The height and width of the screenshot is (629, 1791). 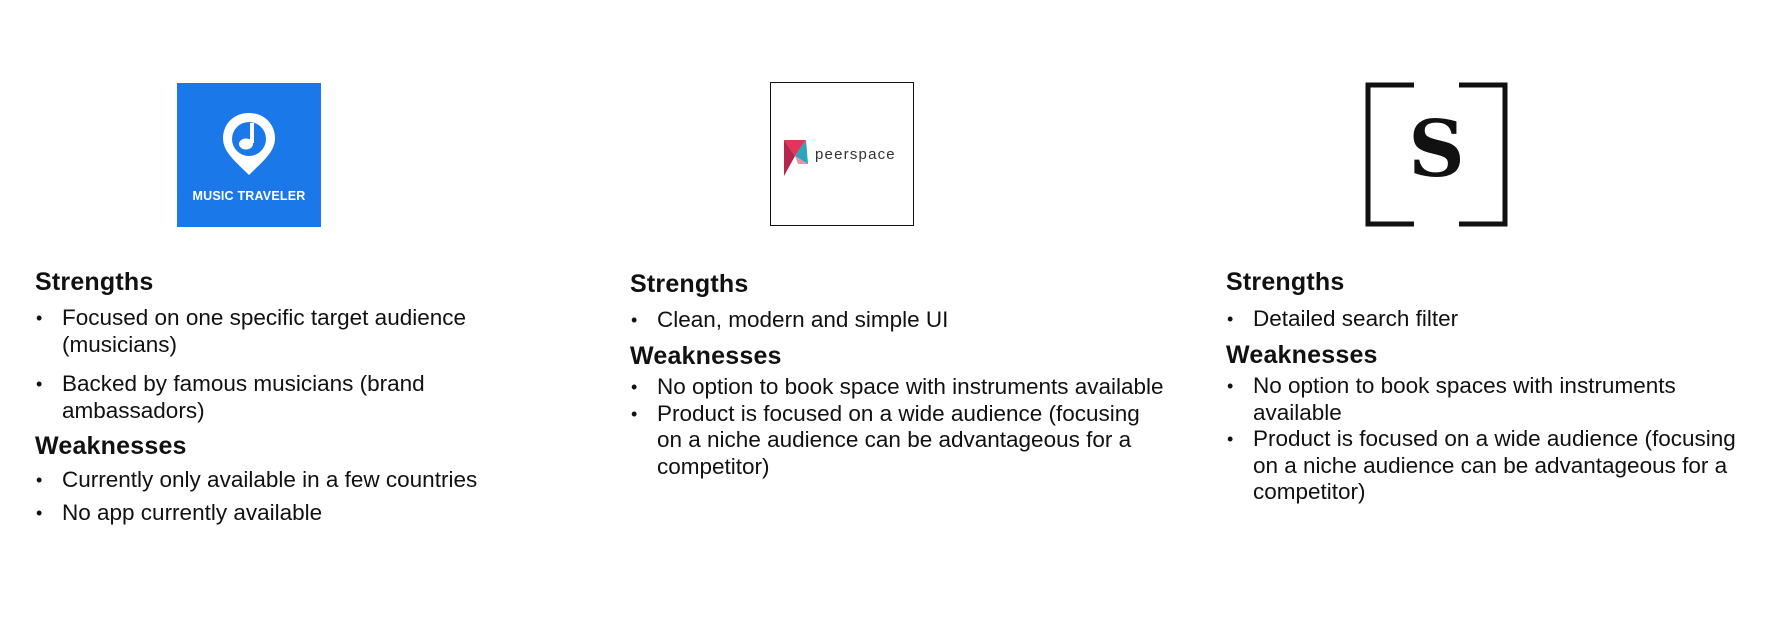 I want to click on music-pin-icon, so click(x=249, y=144).